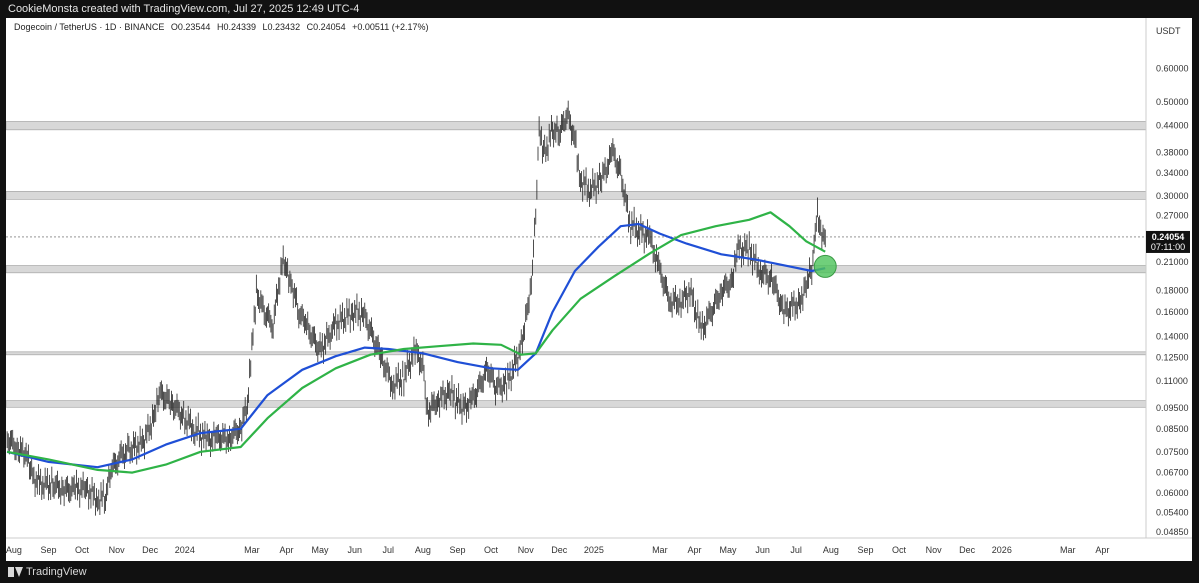 The width and height of the screenshot is (1199, 583). I want to click on price-tick-label: 0.05400, so click(1172, 512).